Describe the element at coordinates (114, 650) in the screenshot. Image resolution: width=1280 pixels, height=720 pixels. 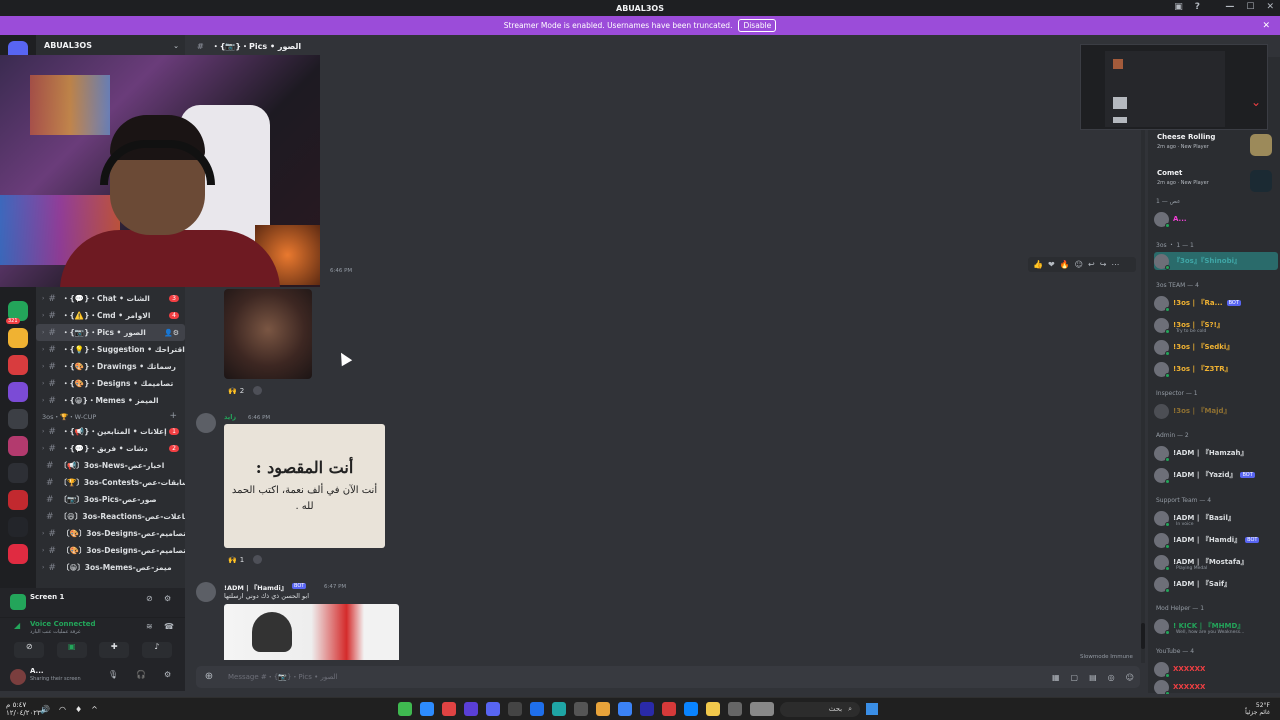
I see `activity-icon: ✚` at that location.